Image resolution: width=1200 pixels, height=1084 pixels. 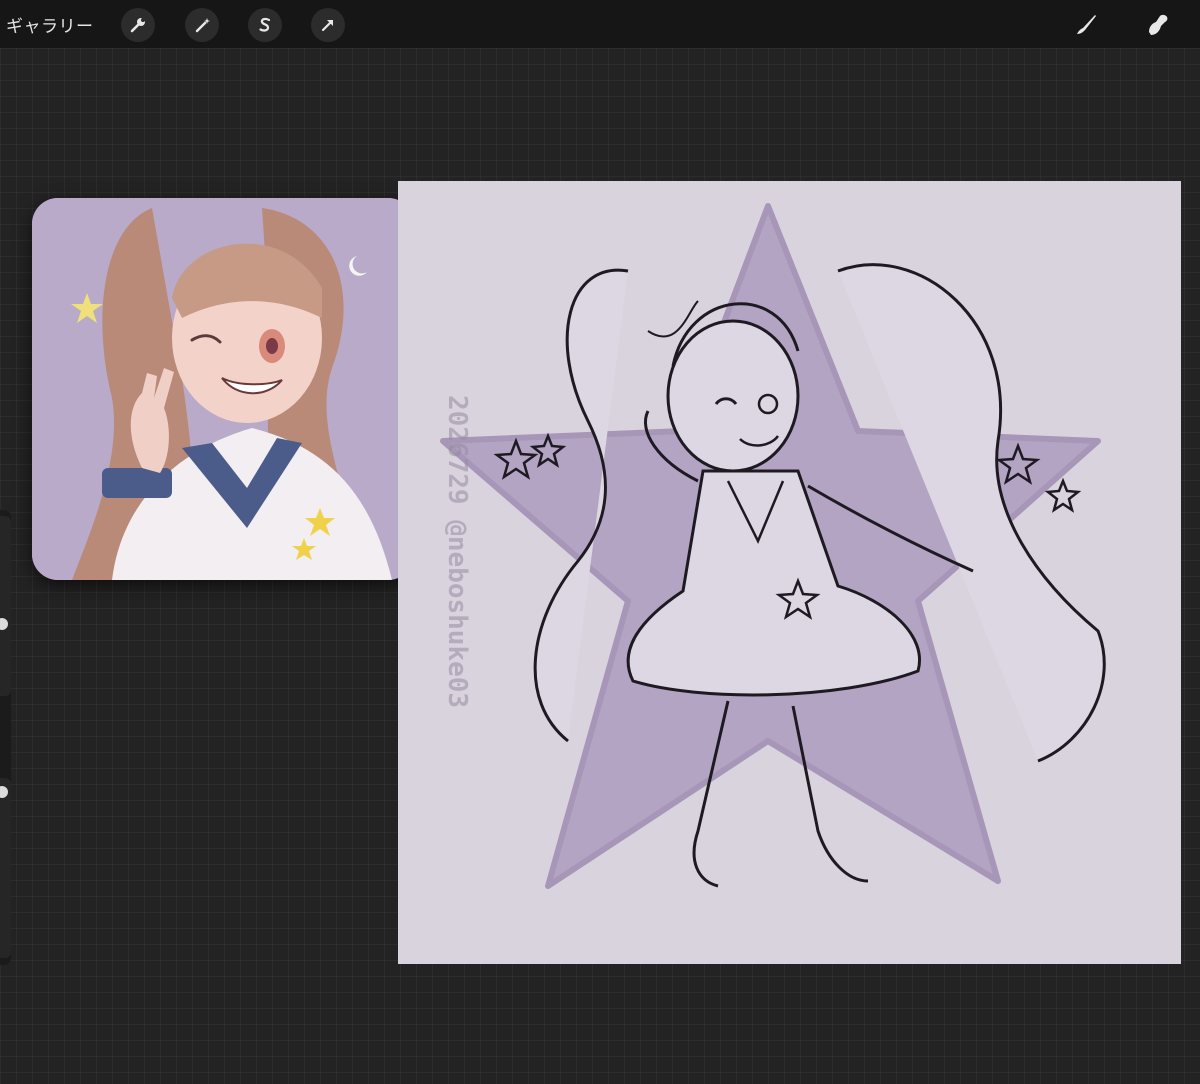 I want to click on watermark-handle: @neboshuke03, so click(x=457, y=614).